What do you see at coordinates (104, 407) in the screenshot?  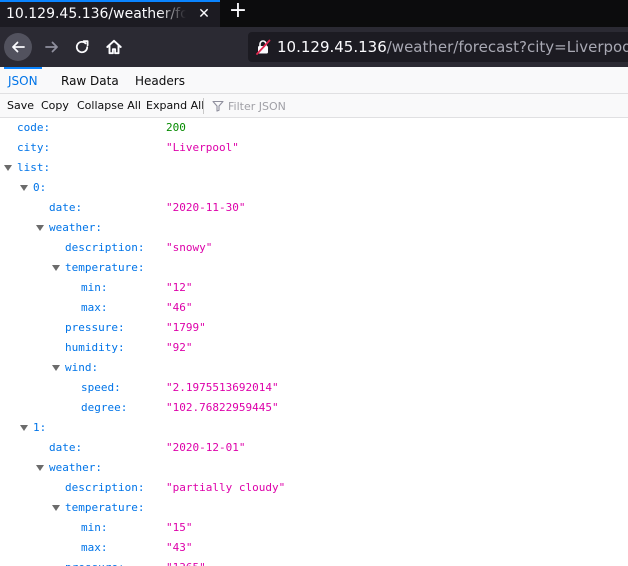 I see `json-key: degree:` at bounding box center [104, 407].